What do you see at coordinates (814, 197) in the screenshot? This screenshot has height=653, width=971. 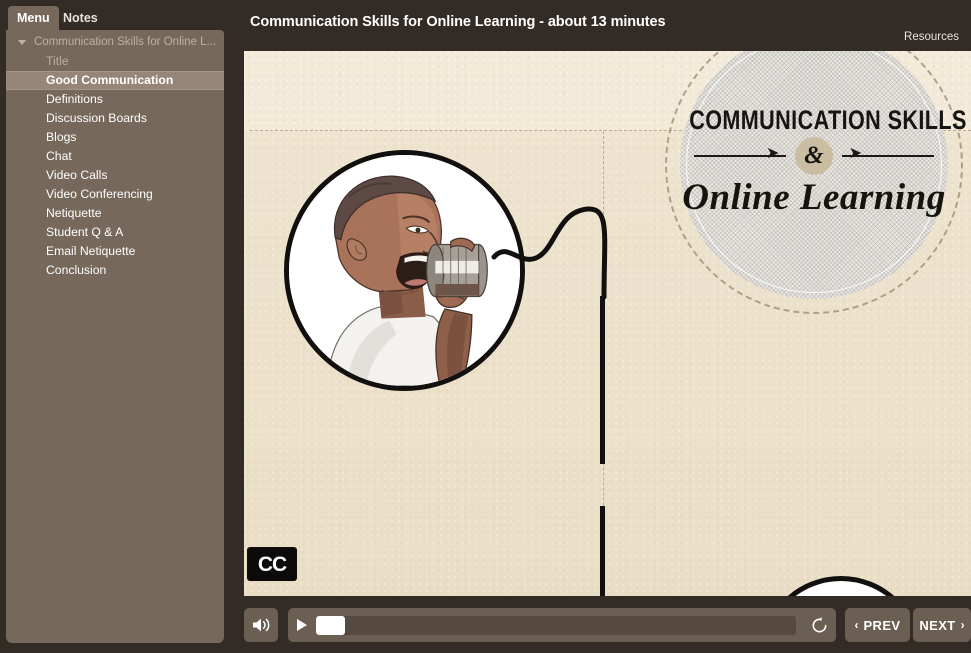 I see `badge-subline: Online Learning` at bounding box center [814, 197].